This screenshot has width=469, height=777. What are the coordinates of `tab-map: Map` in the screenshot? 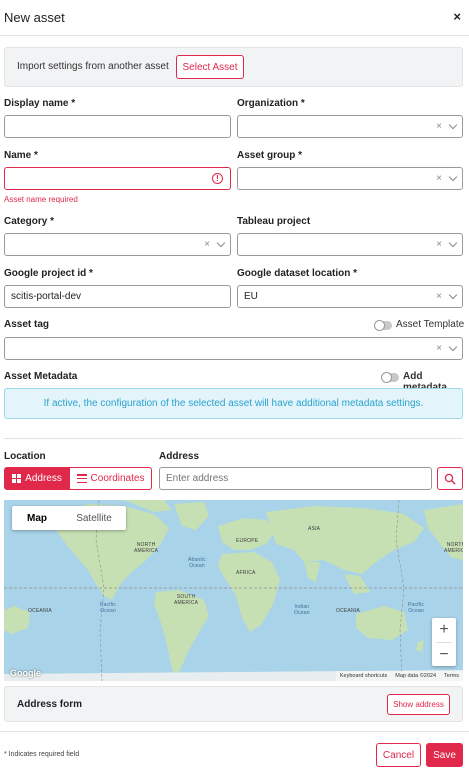 It's located at (37, 518).